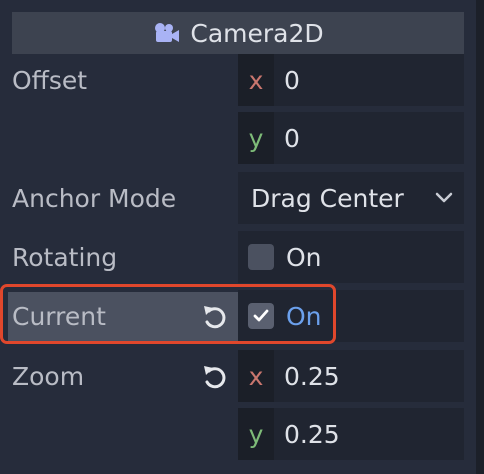 This screenshot has height=474, width=484. I want to click on revert-icon, so click(215, 377).